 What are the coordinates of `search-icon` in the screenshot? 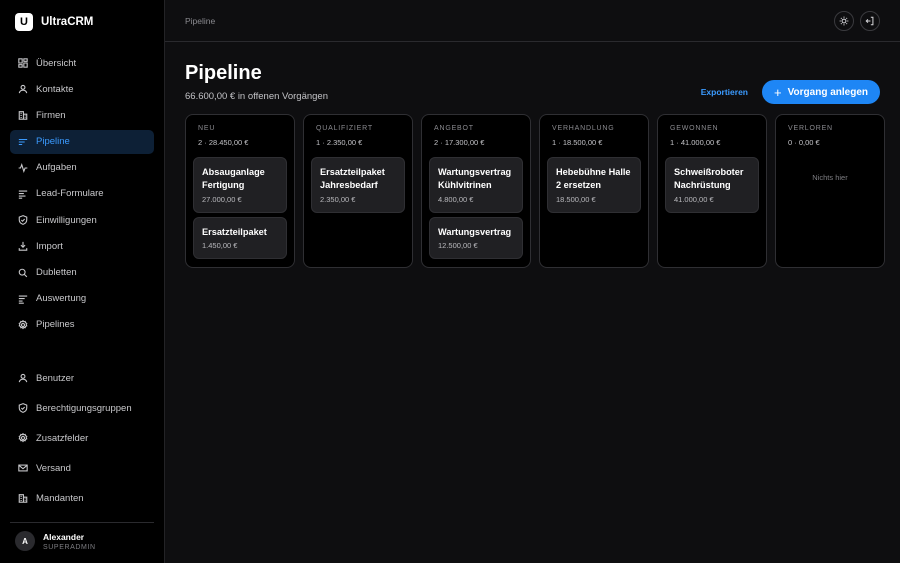 It's located at (23, 272).